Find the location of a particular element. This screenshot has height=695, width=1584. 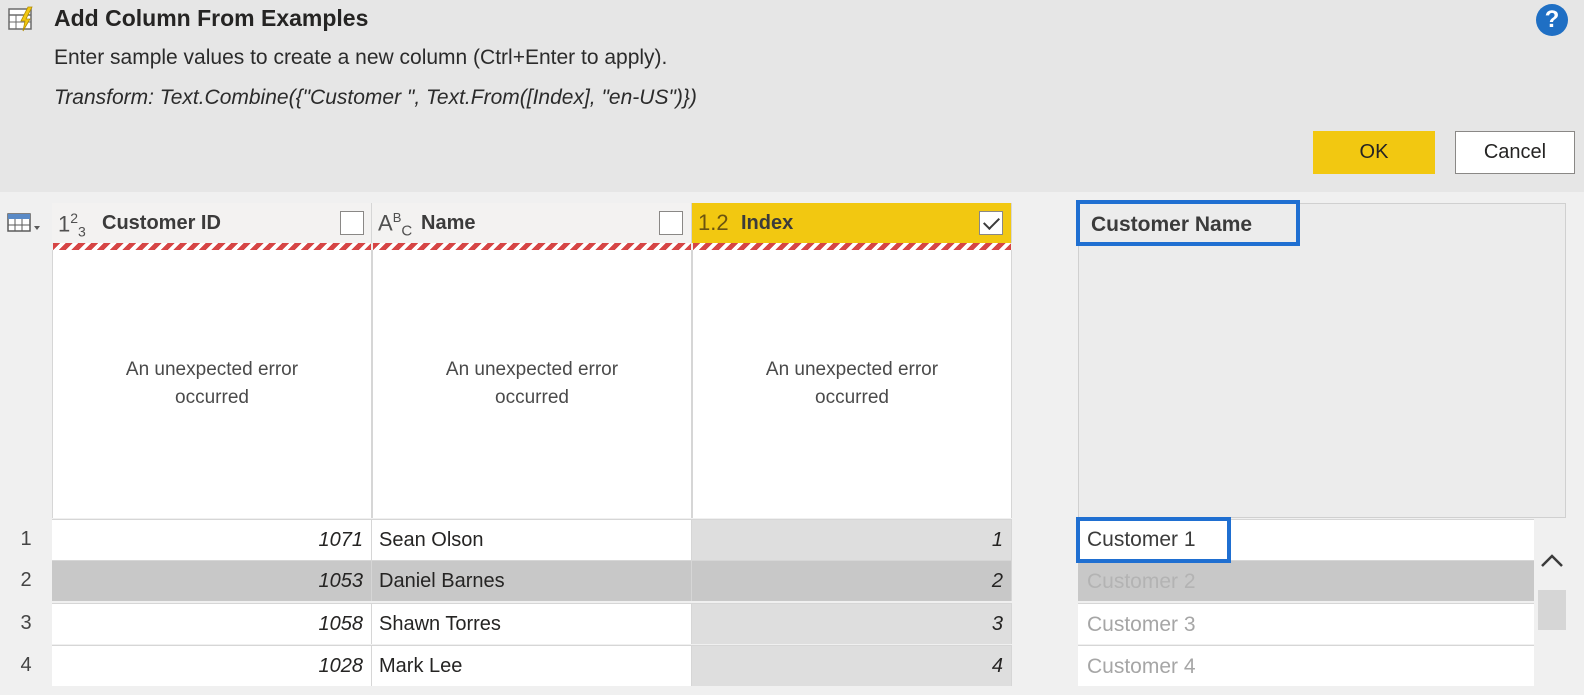

decimal-type-icon: 1.2 is located at coordinates (713, 223).